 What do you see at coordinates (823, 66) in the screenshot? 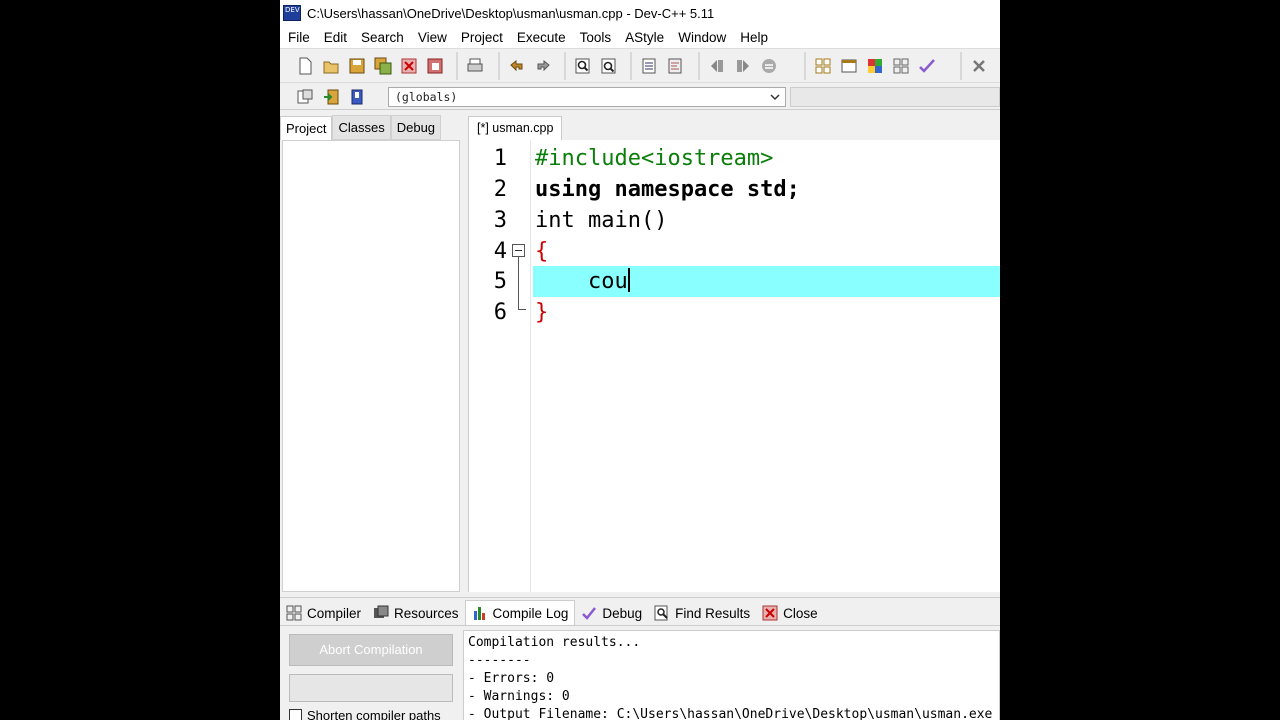
I see `tile-button` at bounding box center [823, 66].